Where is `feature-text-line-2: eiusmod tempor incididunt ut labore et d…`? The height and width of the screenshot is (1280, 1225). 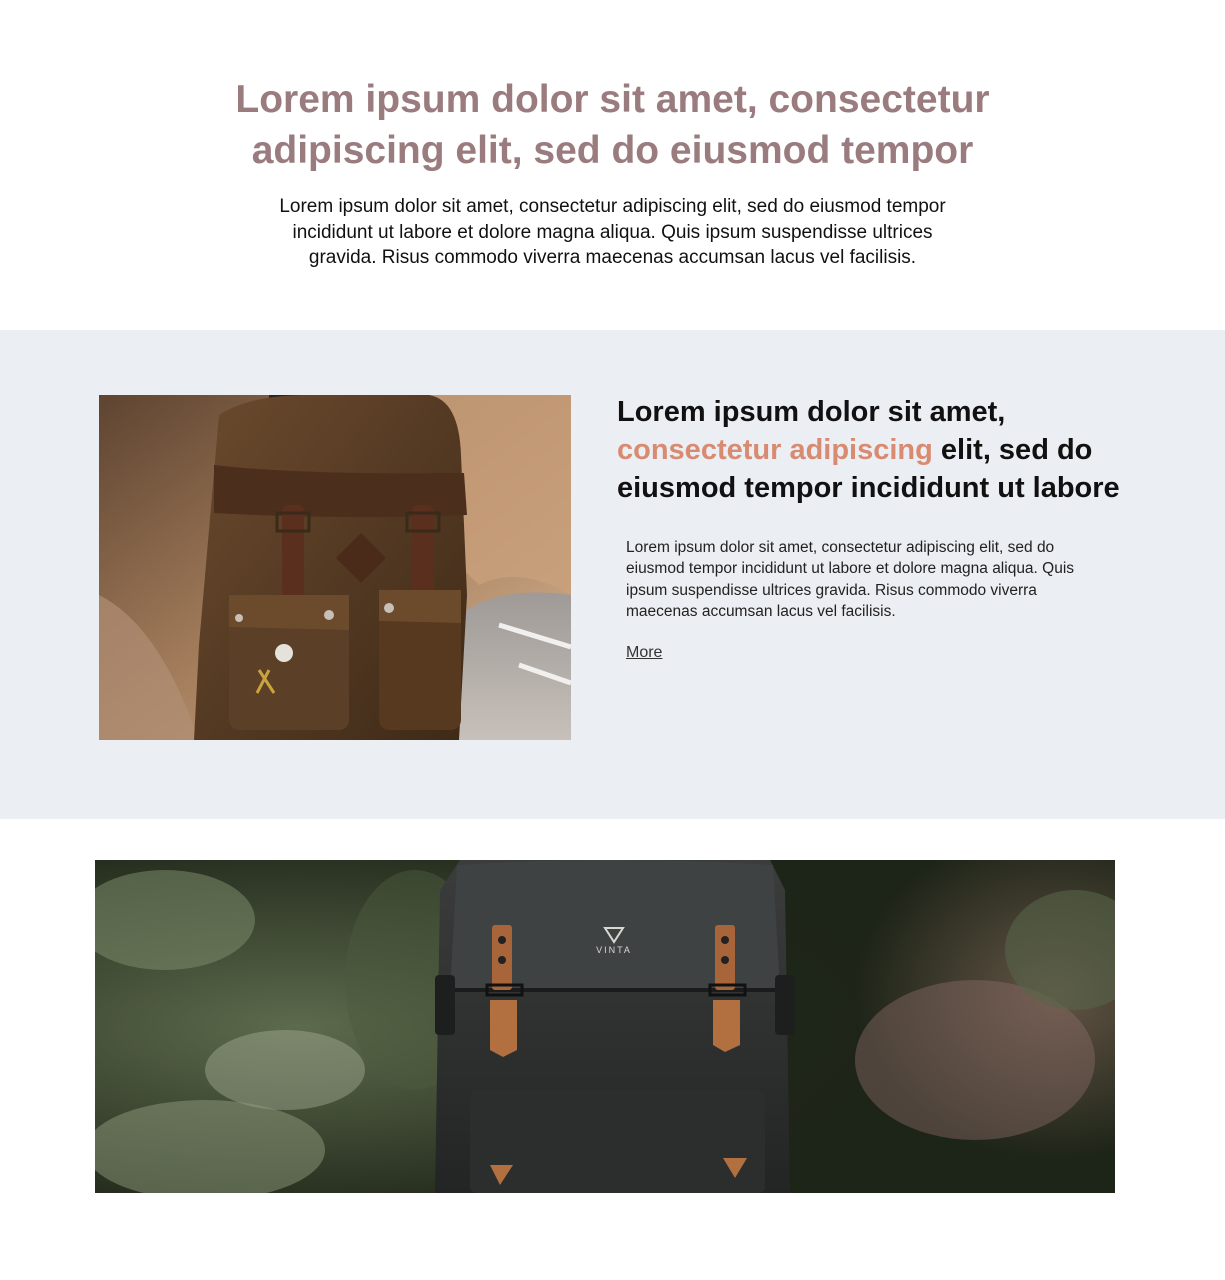 feature-text-line-2: eiusmod tempor incididunt ut labore et d… is located at coordinates (850, 569).